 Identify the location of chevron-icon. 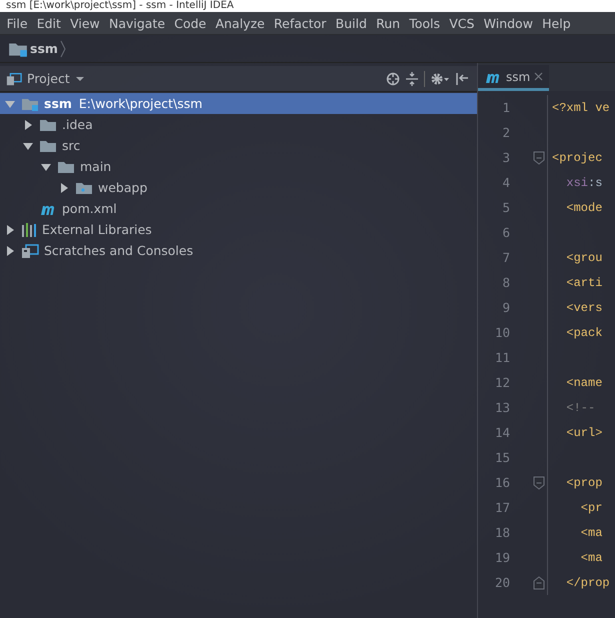
(63, 49).